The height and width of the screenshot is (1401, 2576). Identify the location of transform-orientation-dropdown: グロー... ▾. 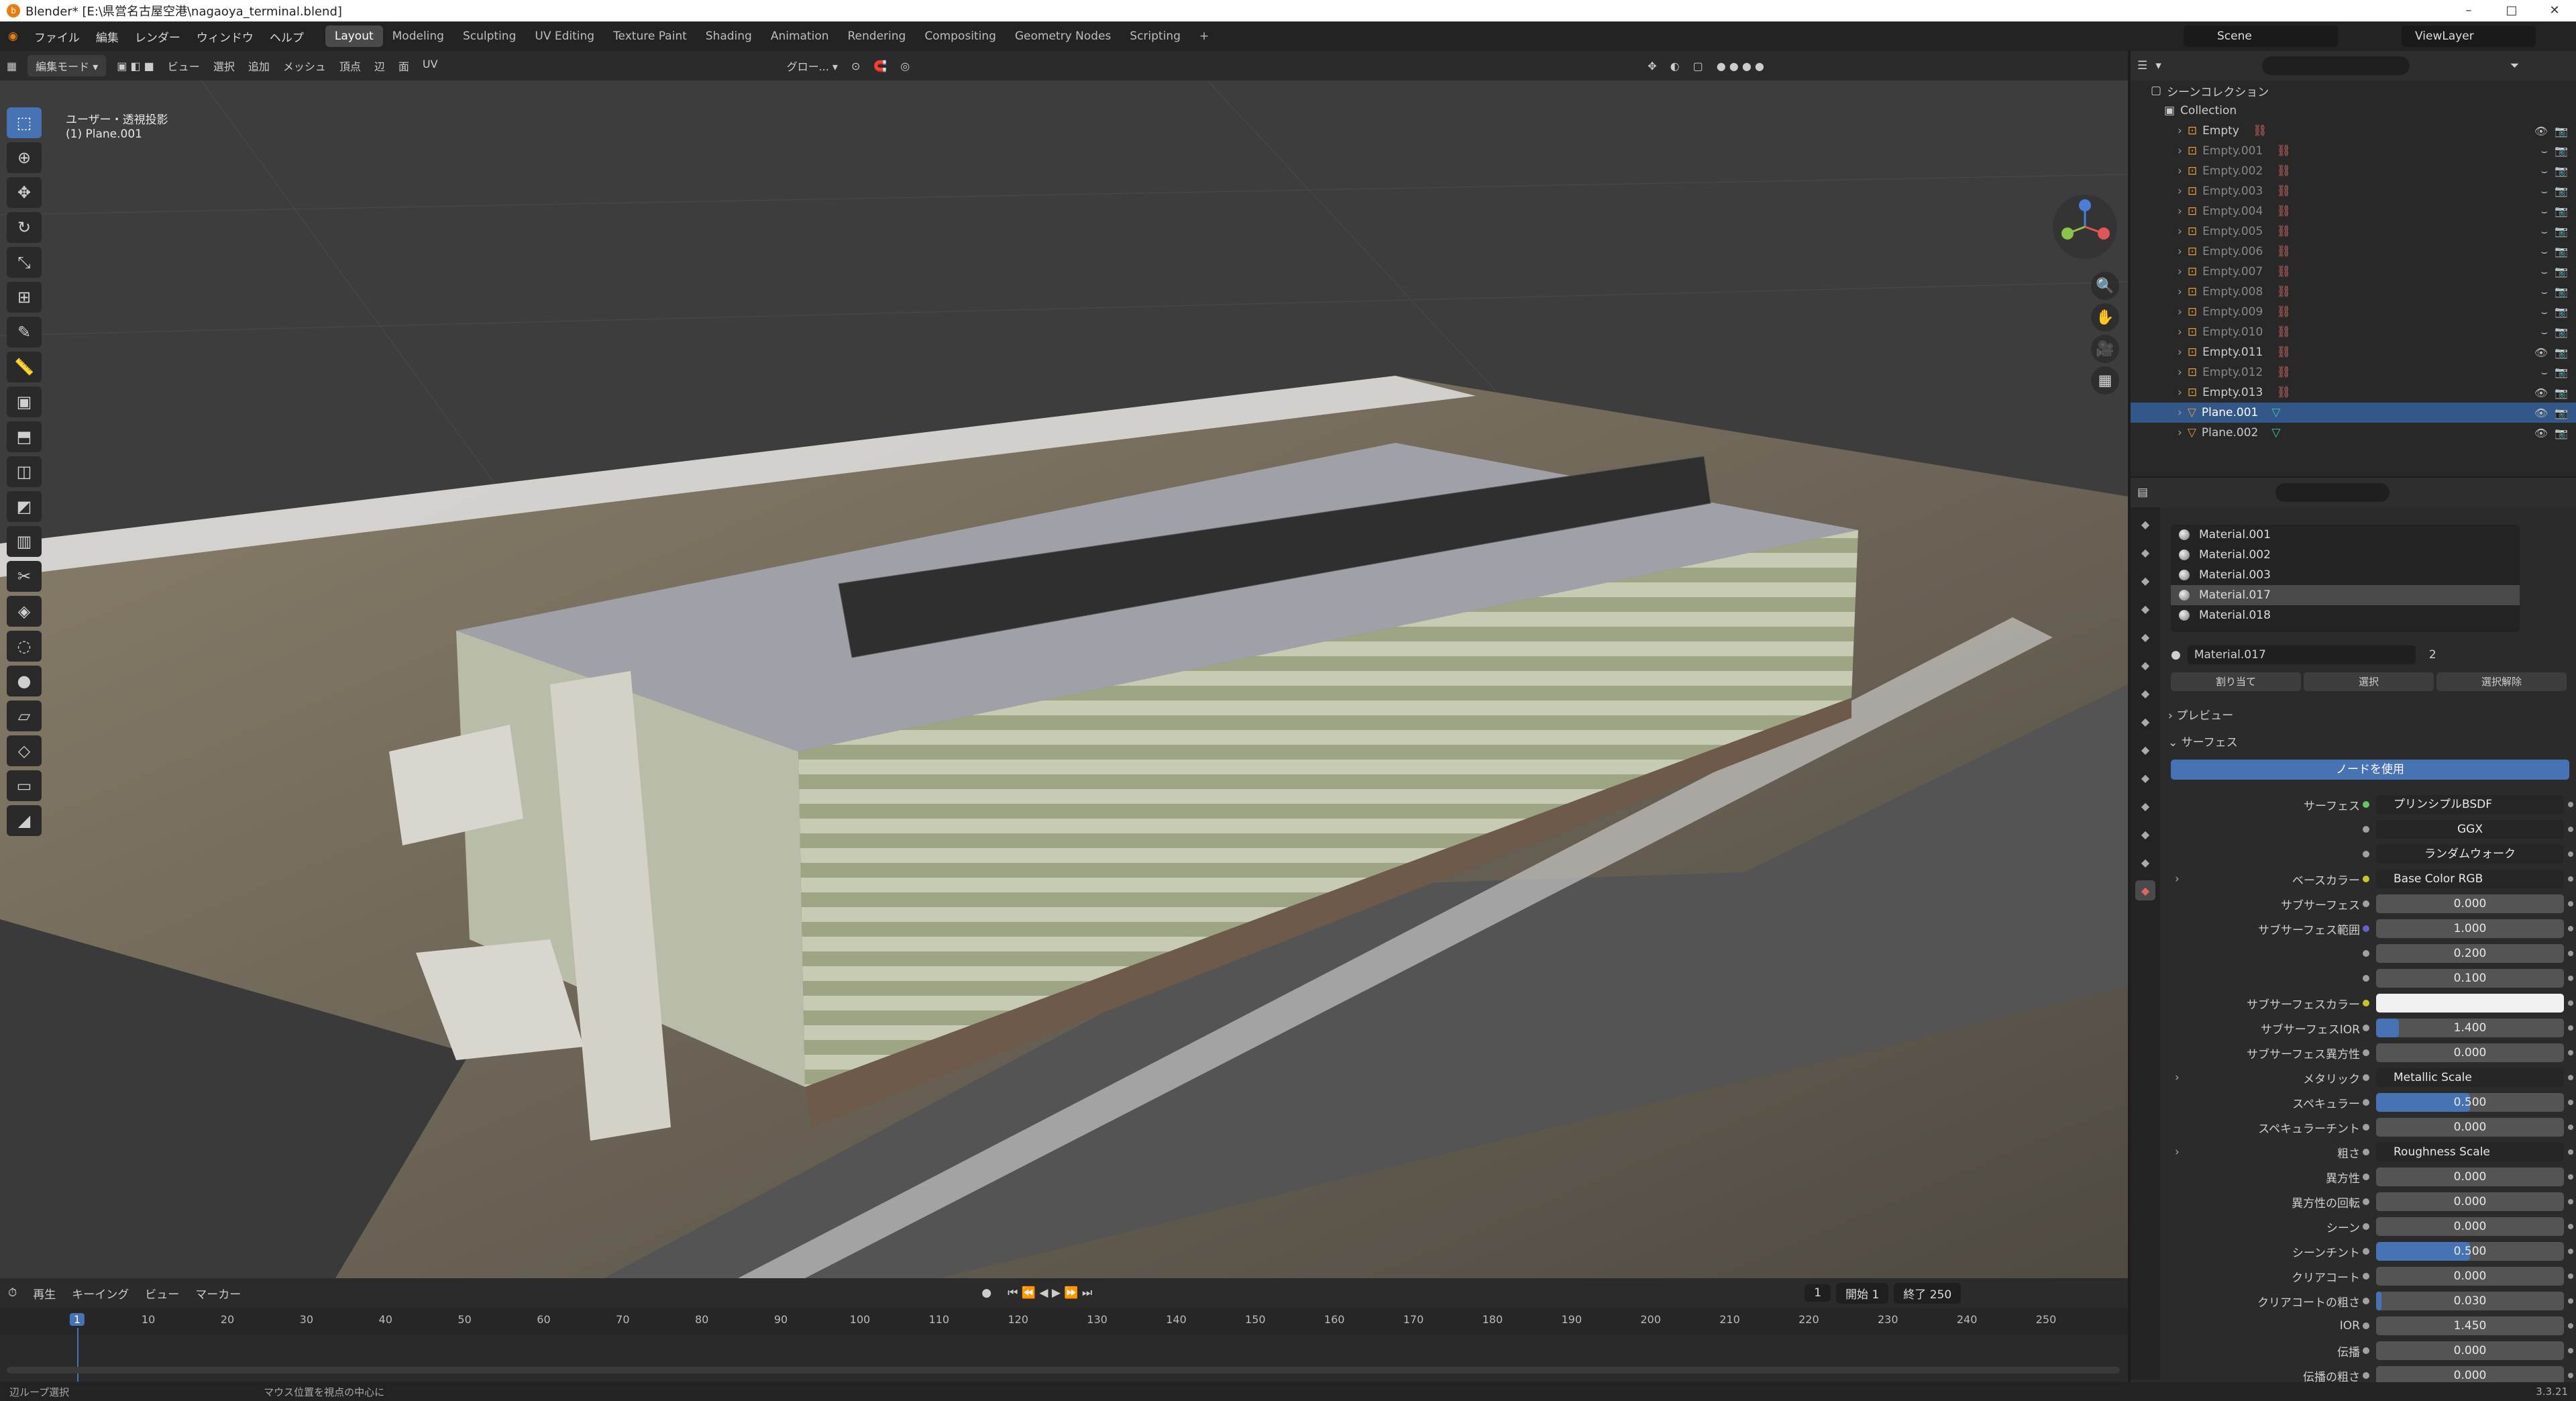
(812, 65).